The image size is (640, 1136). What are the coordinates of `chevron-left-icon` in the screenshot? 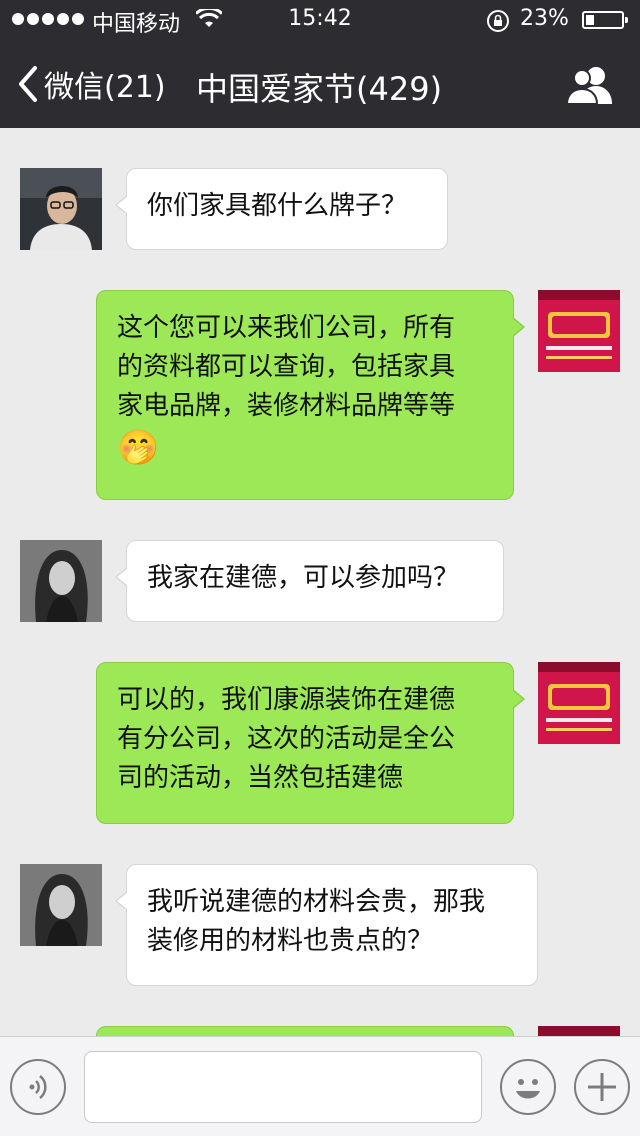 It's located at (28, 84).